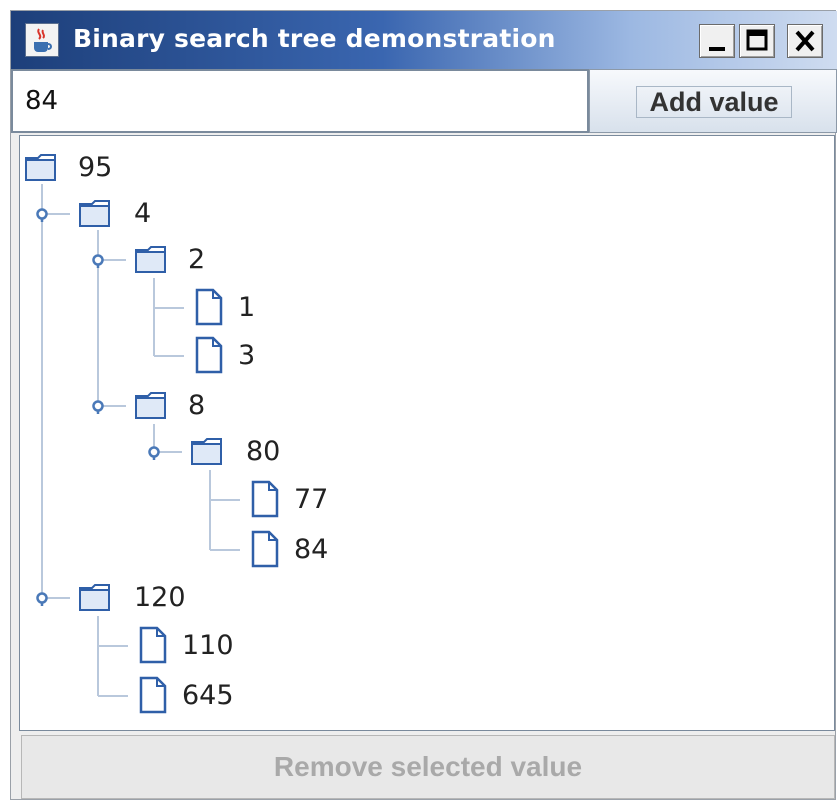 This screenshot has height=802, width=838. I want to click on minimize-button, so click(717, 41).